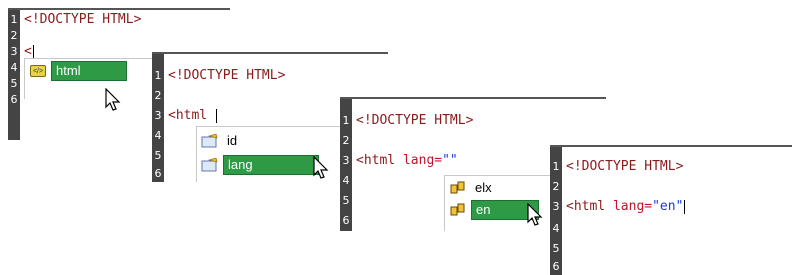 The height and width of the screenshot is (275, 792). Describe the element at coordinates (28, 51) in the screenshot. I see `typed-text: <` at that location.